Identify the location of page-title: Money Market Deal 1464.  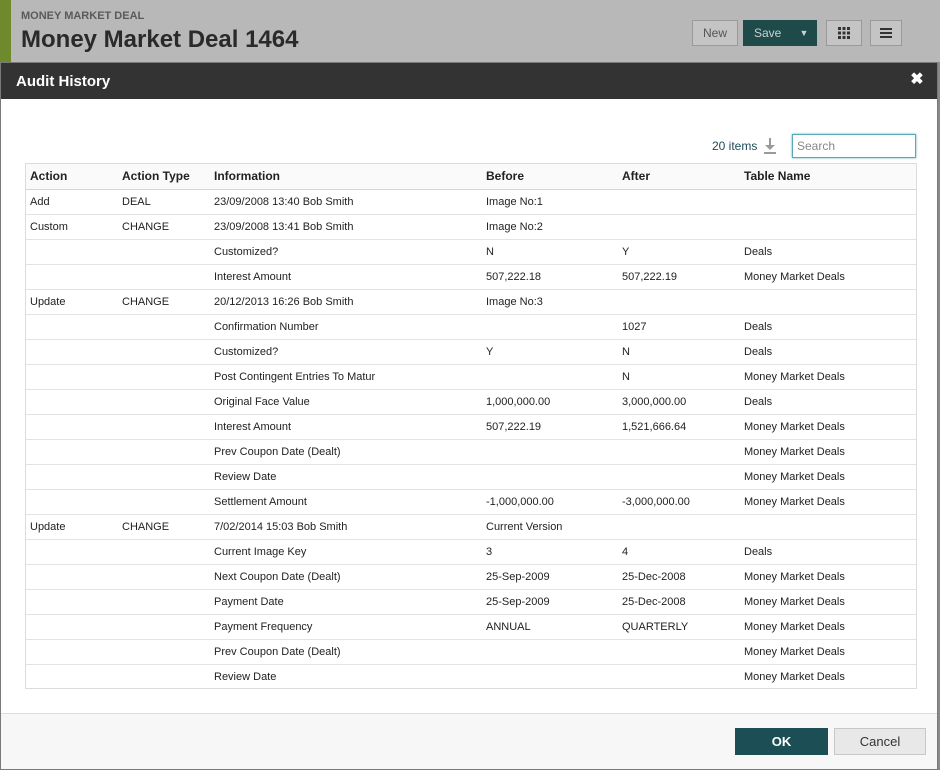
(160, 39).